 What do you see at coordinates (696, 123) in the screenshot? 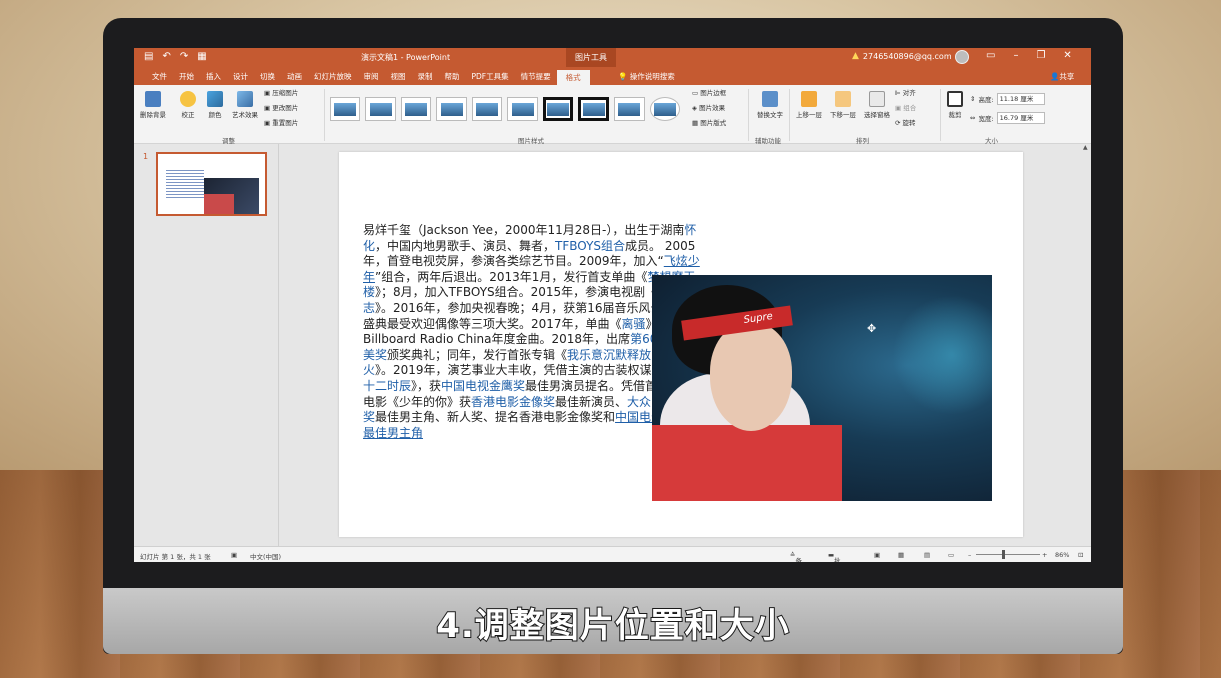
I see `layout-icon: ▦` at bounding box center [696, 123].